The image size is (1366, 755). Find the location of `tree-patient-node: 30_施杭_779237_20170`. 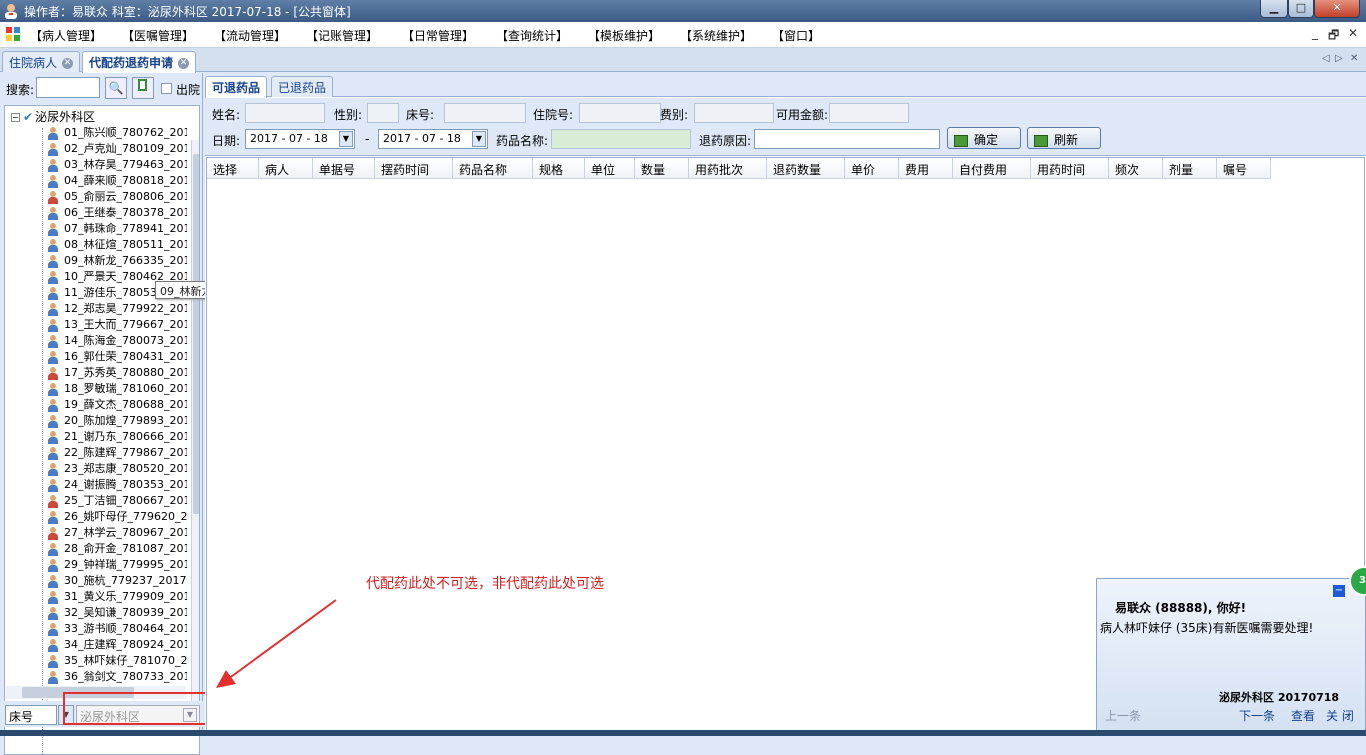

tree-patient-node: 30_施杭_779237_20170 is located at coordinates (117, 580).